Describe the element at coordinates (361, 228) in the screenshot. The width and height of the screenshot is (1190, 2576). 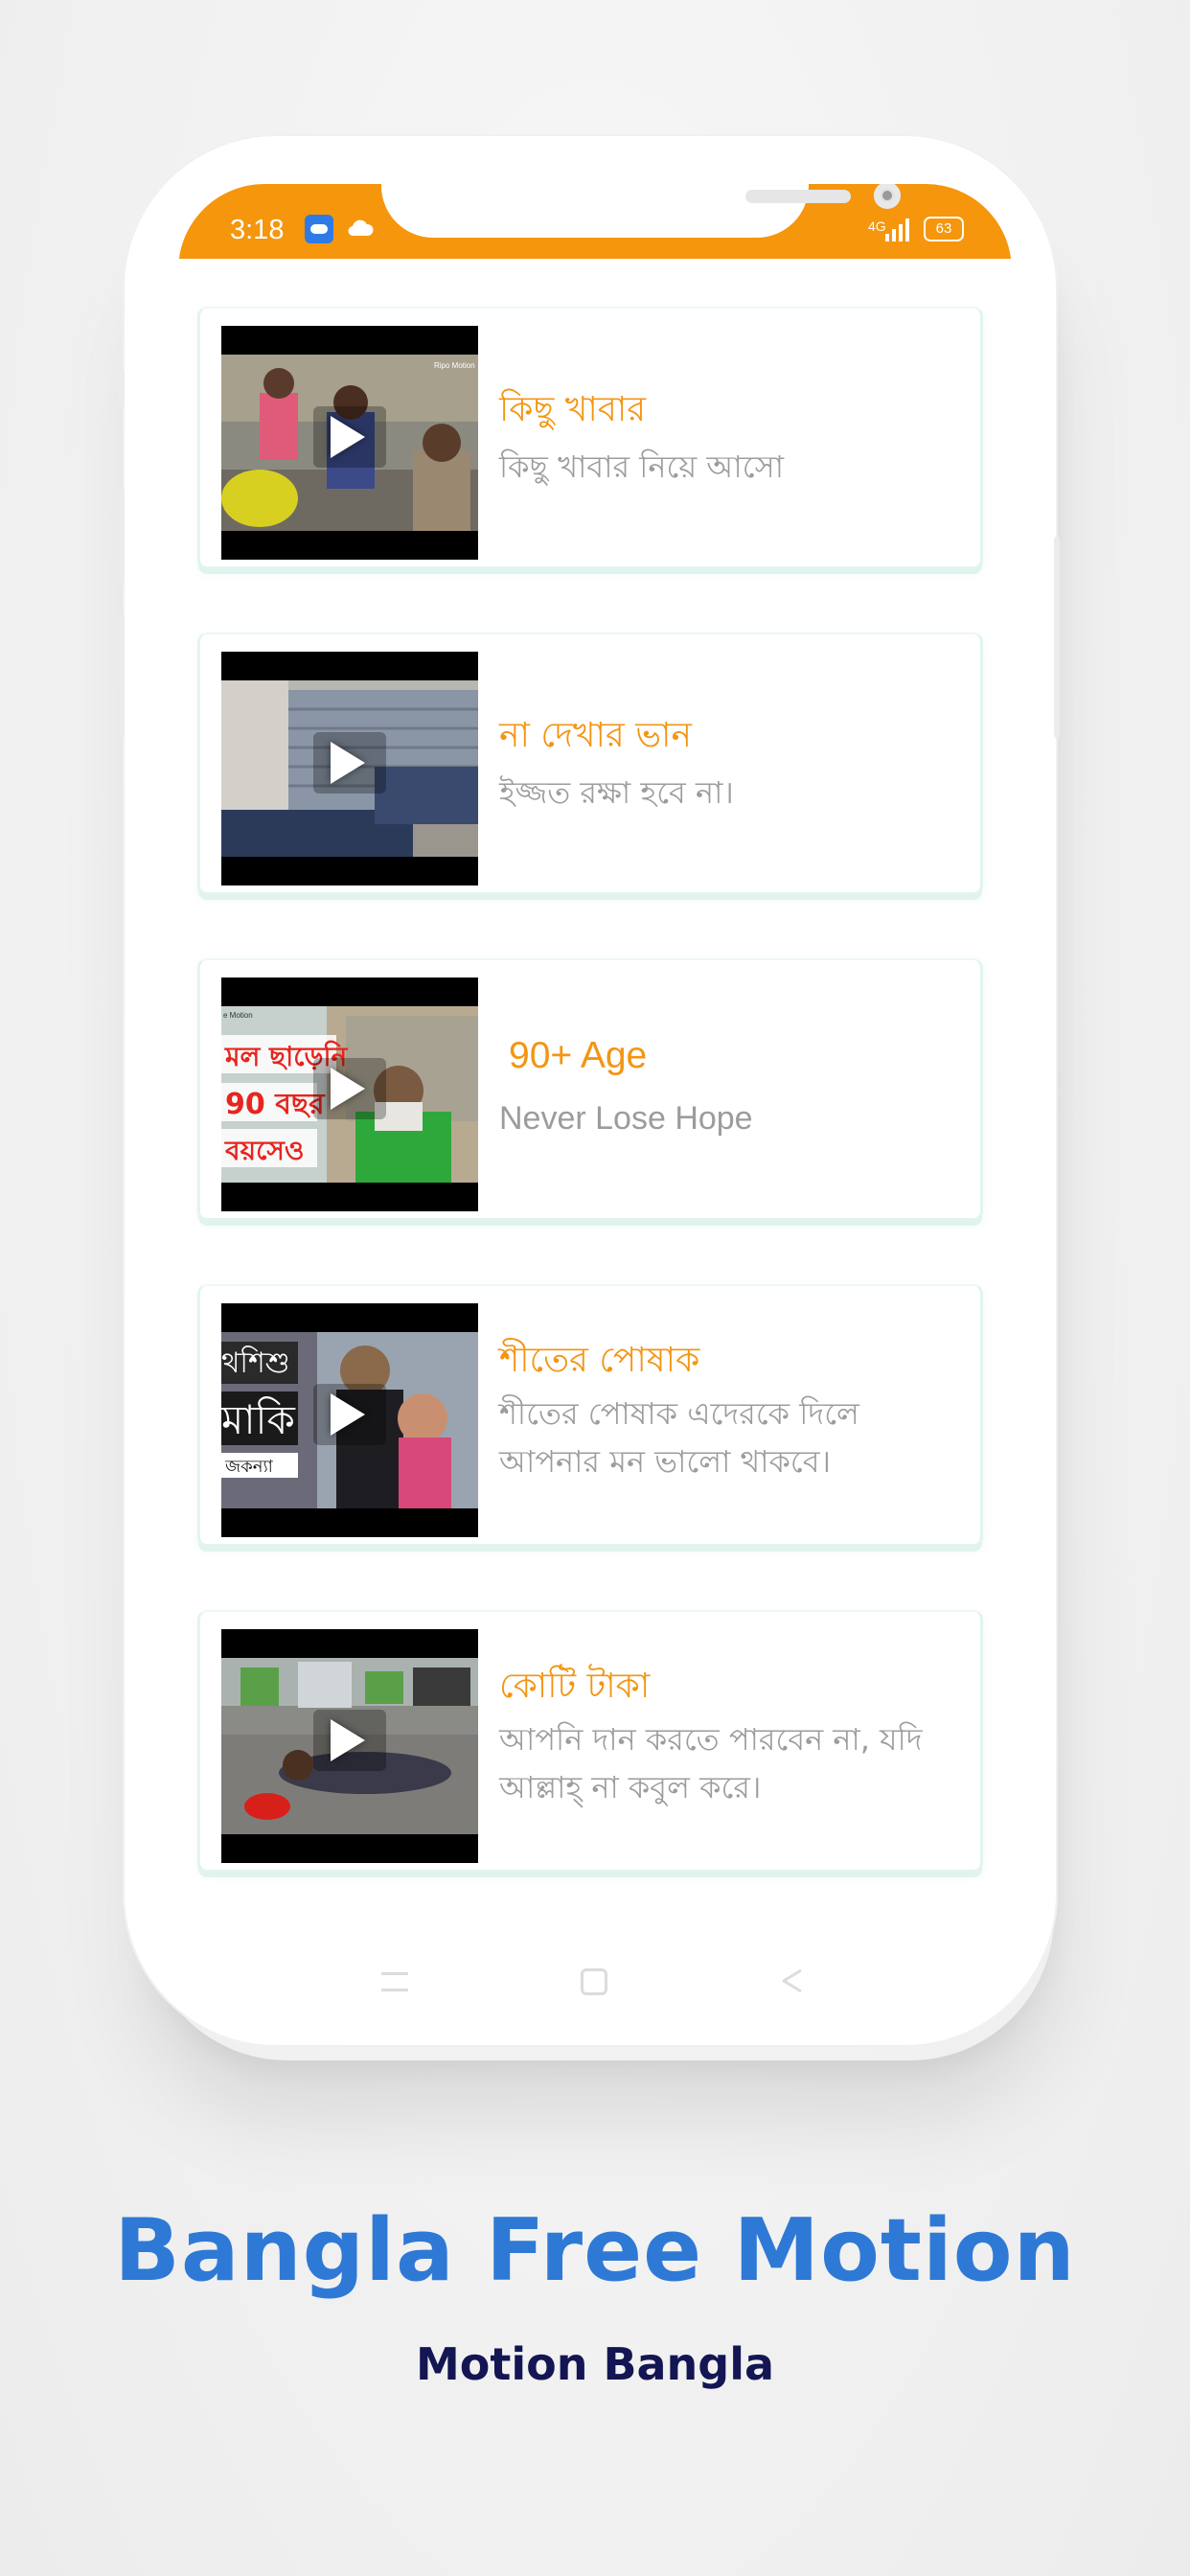
I see `cloud-icon` at that location.